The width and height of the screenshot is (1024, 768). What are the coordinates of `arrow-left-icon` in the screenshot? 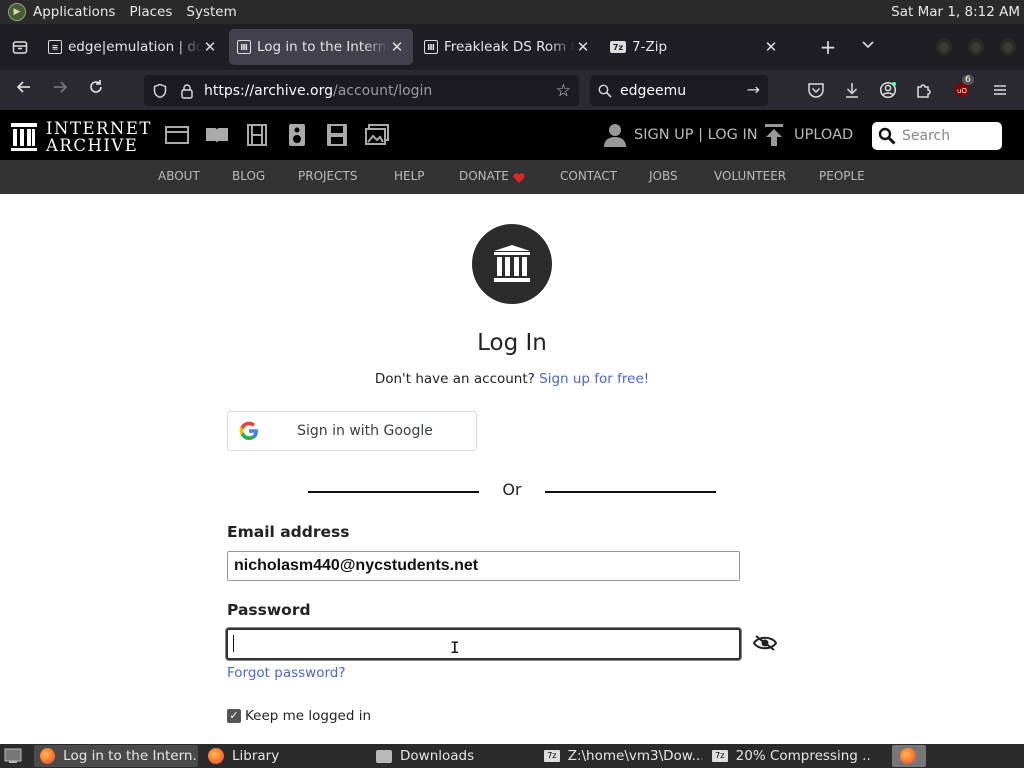 It's located at (23, 87).